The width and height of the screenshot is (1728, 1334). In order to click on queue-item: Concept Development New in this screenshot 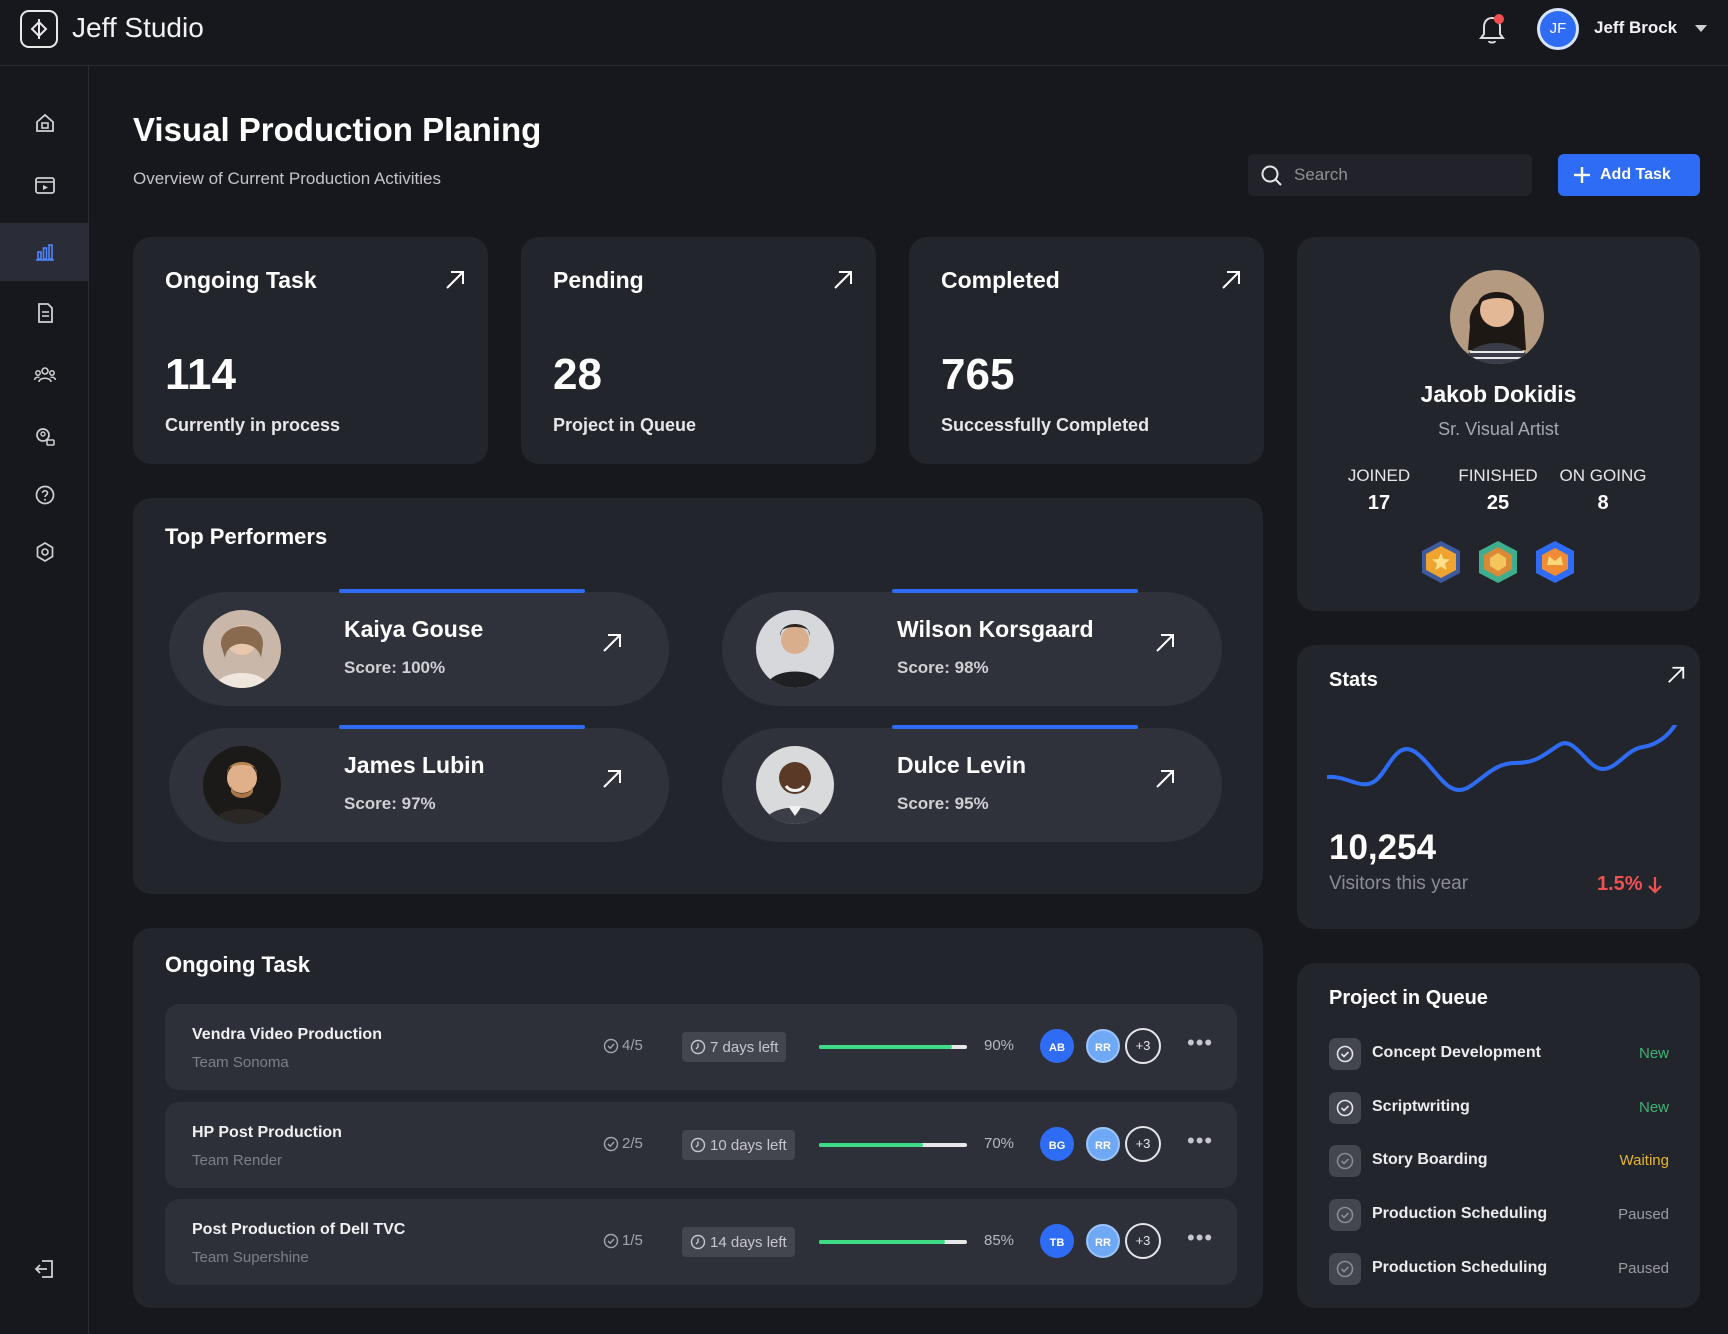, I will do `click(1499, 1054)`.